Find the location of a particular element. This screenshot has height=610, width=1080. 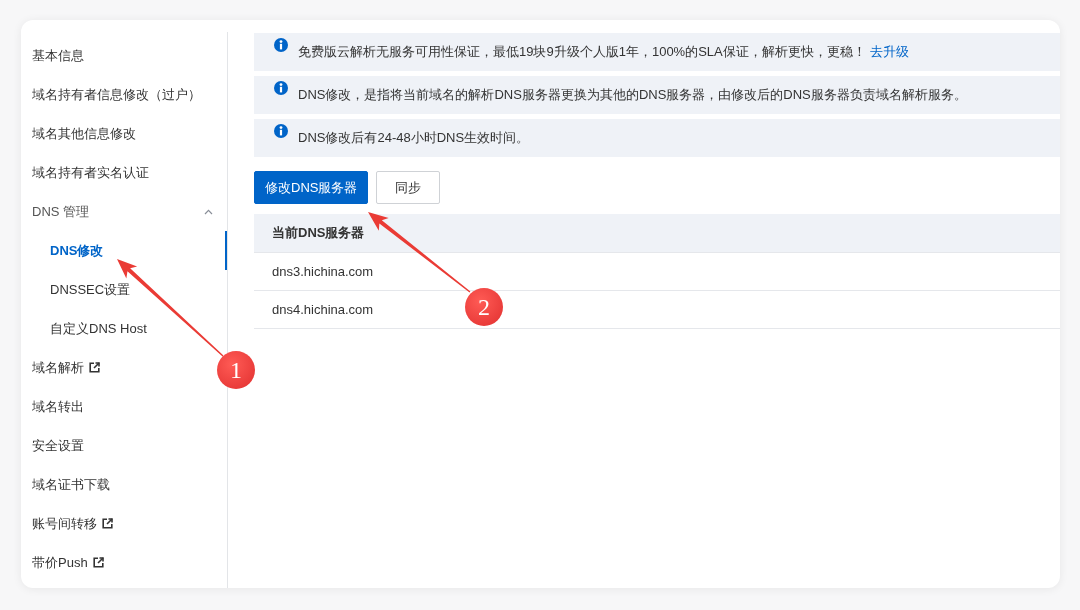

sidebar-group-header: DNS 管理 is located at coordinates (124, 211).